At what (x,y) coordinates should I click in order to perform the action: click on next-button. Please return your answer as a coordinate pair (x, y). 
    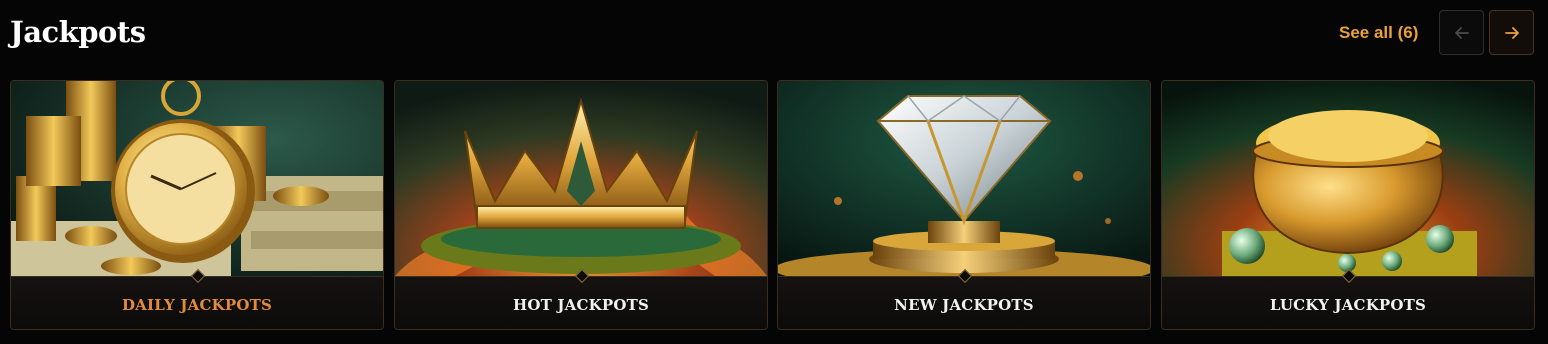
    Looking at the image, I should click on (1511, 32).